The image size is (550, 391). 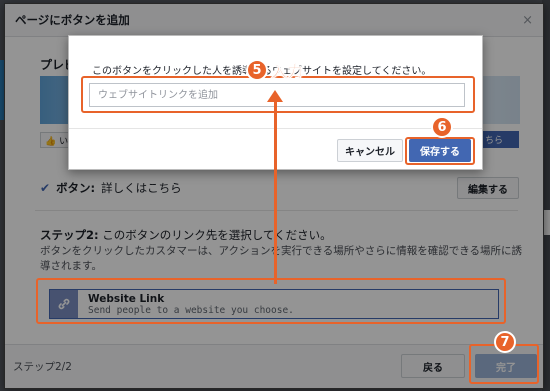 What do you see at coordinates (275, 96) in the screenshot?
I see `arrow-head` at bounding box center [275, 96].